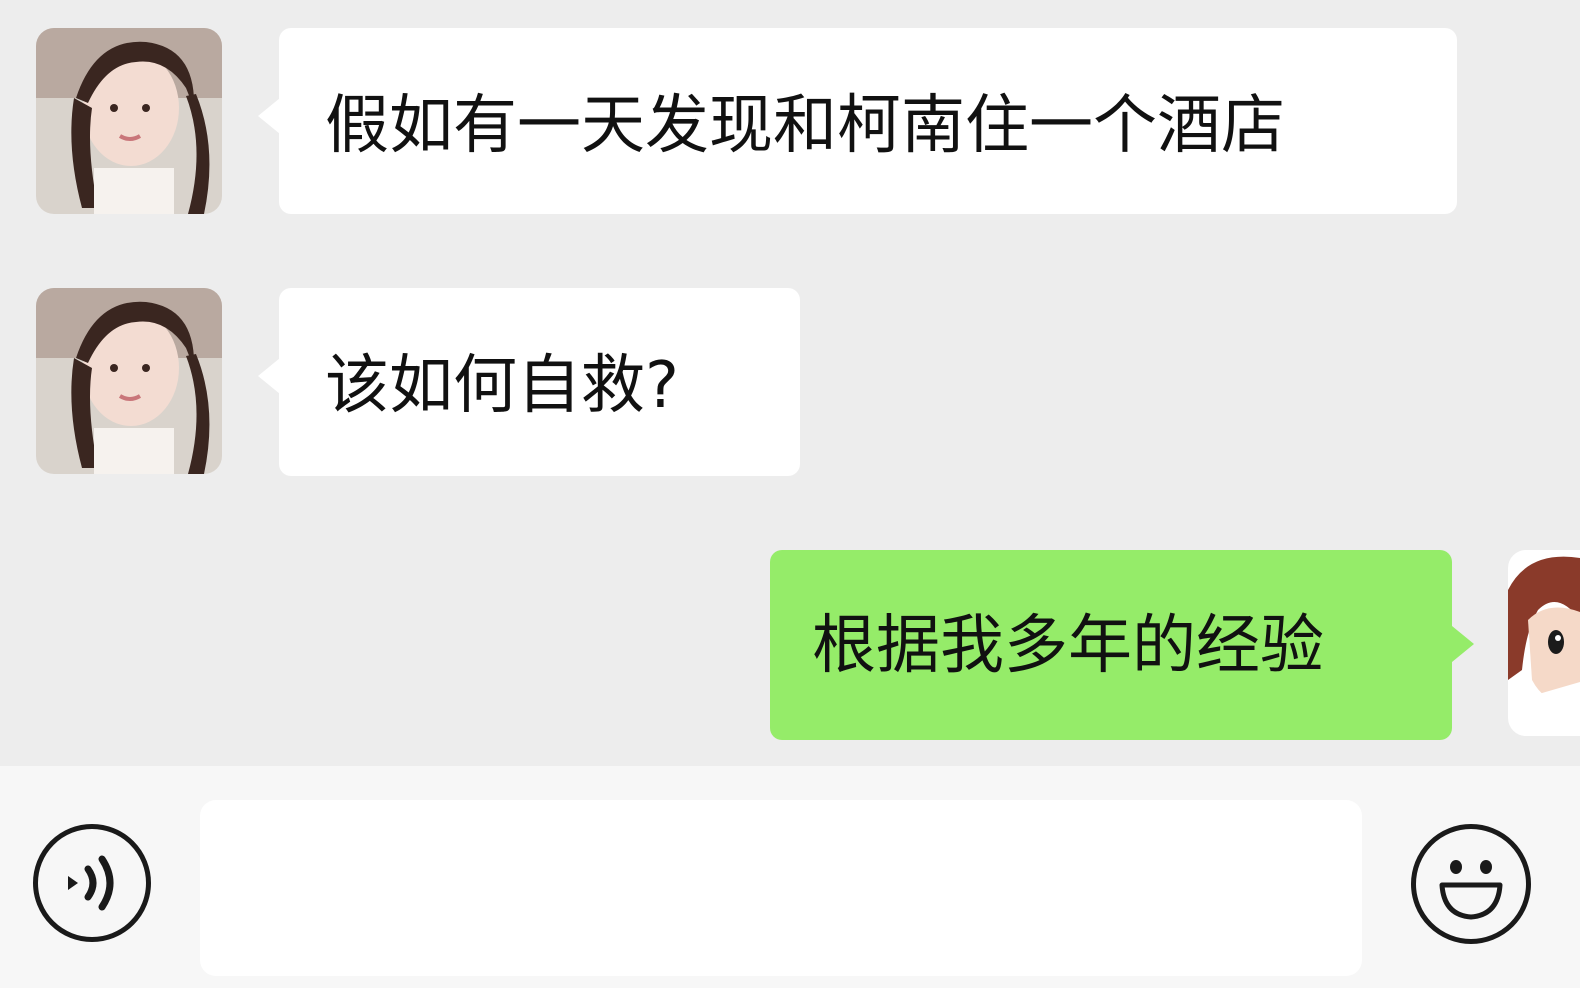  Describe the element at coordinates (781, 888) in the screenshot. I see `message-input` at that location.